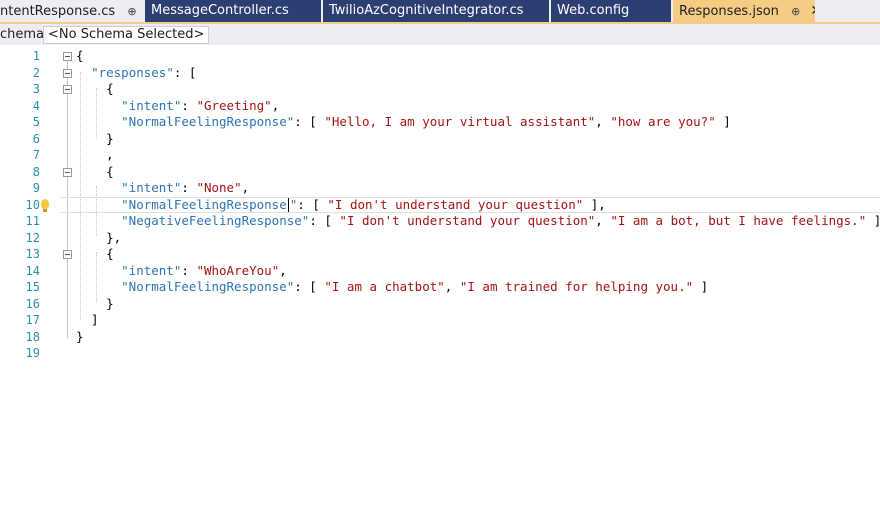  I want to click on json-string: "Greeting", so click(234, 105).